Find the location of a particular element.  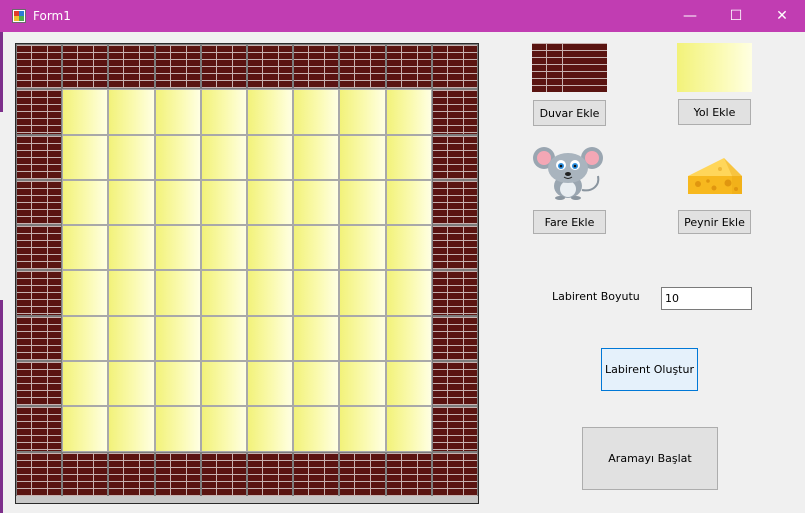

close-button: ✕ is located at coordinates (782, 16).